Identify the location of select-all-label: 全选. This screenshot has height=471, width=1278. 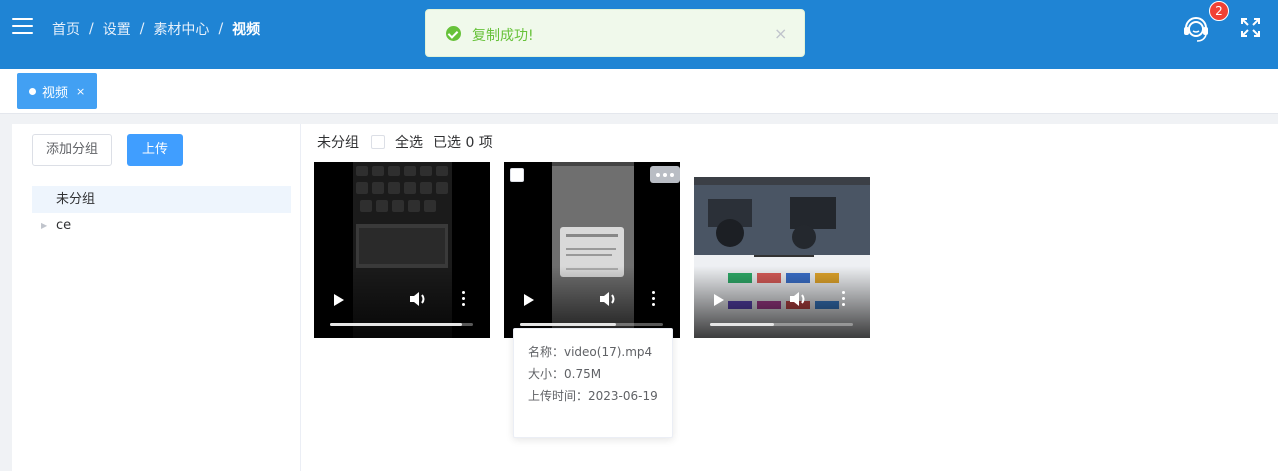
(409, 142).